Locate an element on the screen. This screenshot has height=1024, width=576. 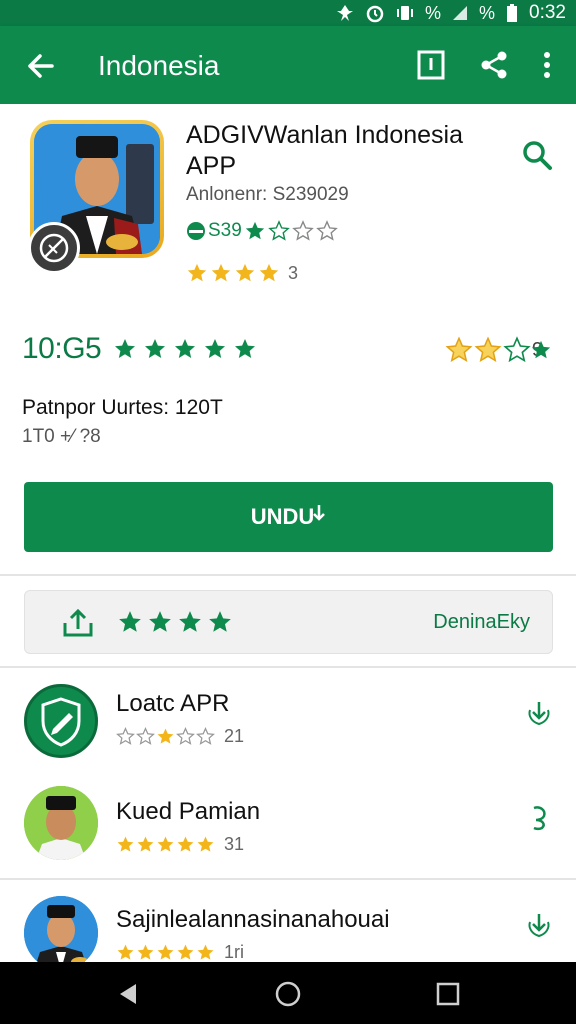
list-item: Sajinlealannasinanahouai 1ri is located at coordinates (288, 926).